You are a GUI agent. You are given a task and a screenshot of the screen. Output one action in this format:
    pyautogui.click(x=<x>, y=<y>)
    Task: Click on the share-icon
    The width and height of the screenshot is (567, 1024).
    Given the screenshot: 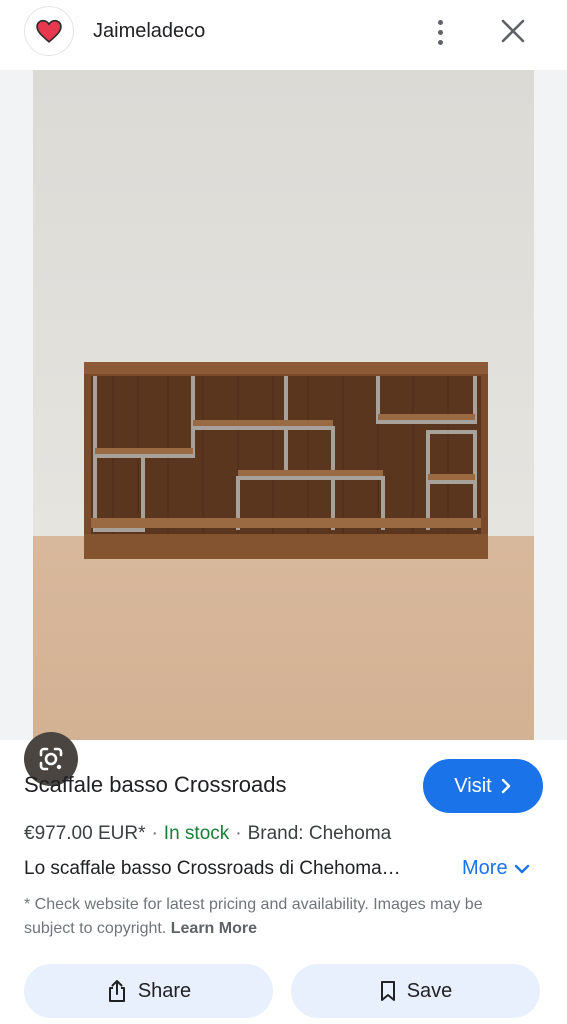 What is the action you would take?
    pyautogui.click(x=116, y=991)
    